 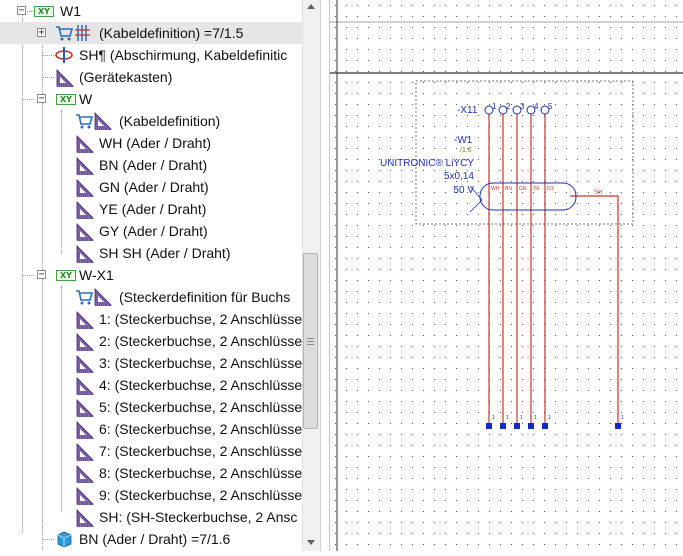 I want to click on core-label: WH, so click(x=495, y=189).